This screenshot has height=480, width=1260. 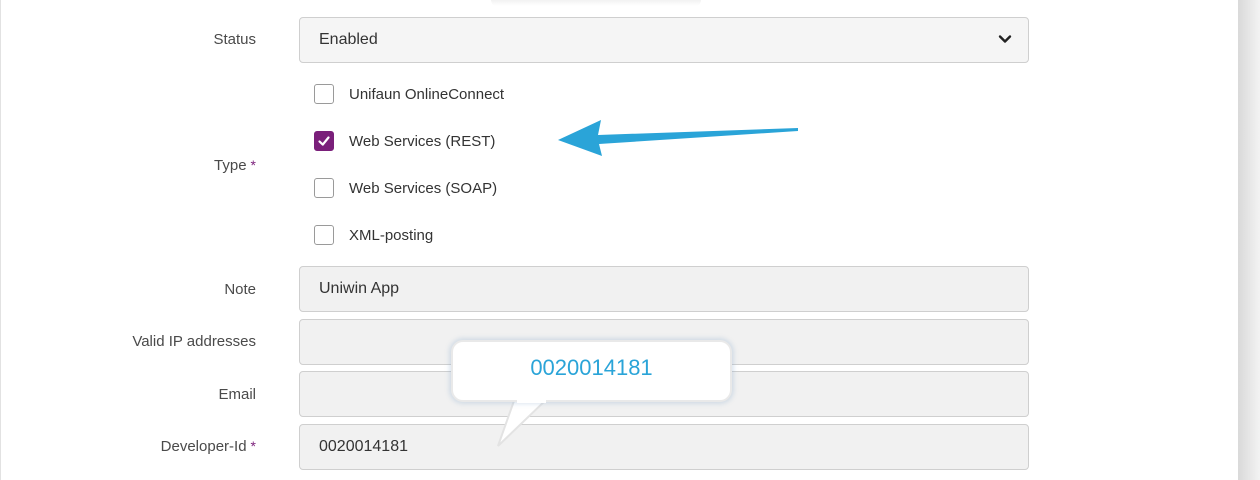 I want to click on note-input: Uniwin App, so click(x=664, y=289).